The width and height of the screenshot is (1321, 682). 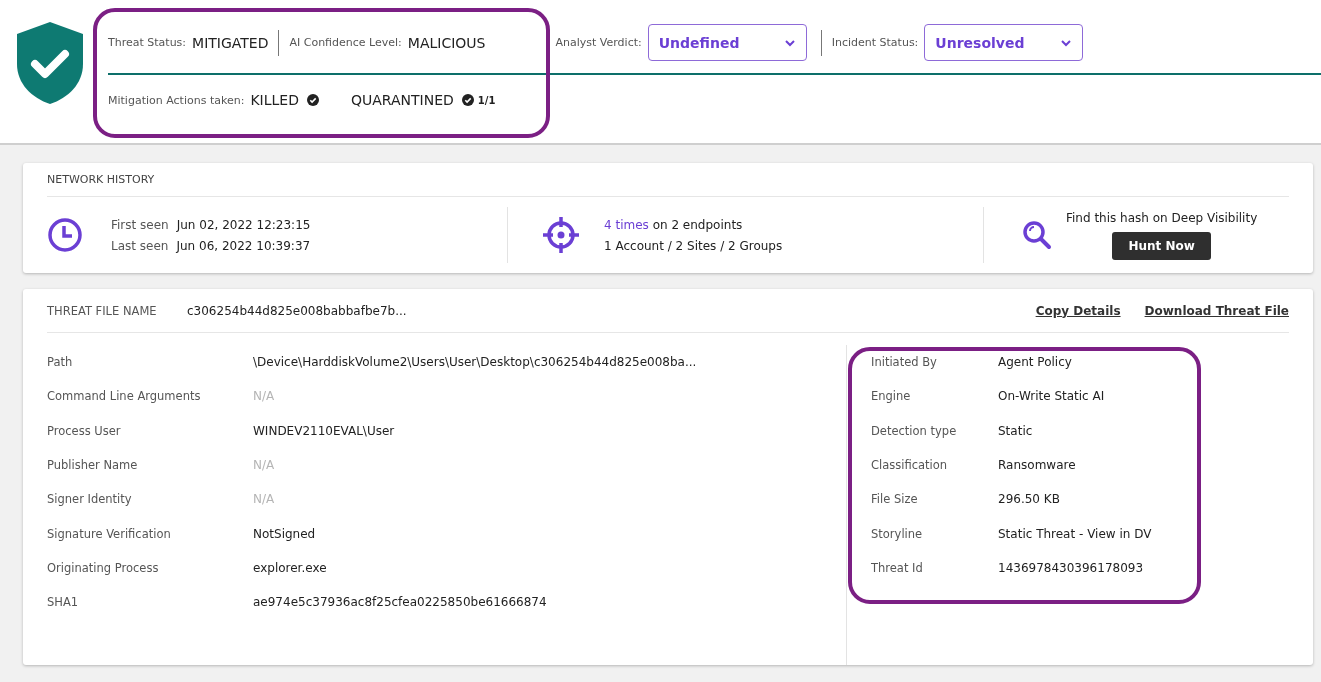 I want to click on detail-label: Originating Process, so click(x=103, y=567).